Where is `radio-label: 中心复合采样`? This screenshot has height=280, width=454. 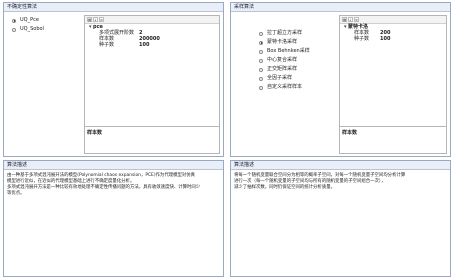
radio-label: 中心复合采样 is located at coordinates (282, 60).